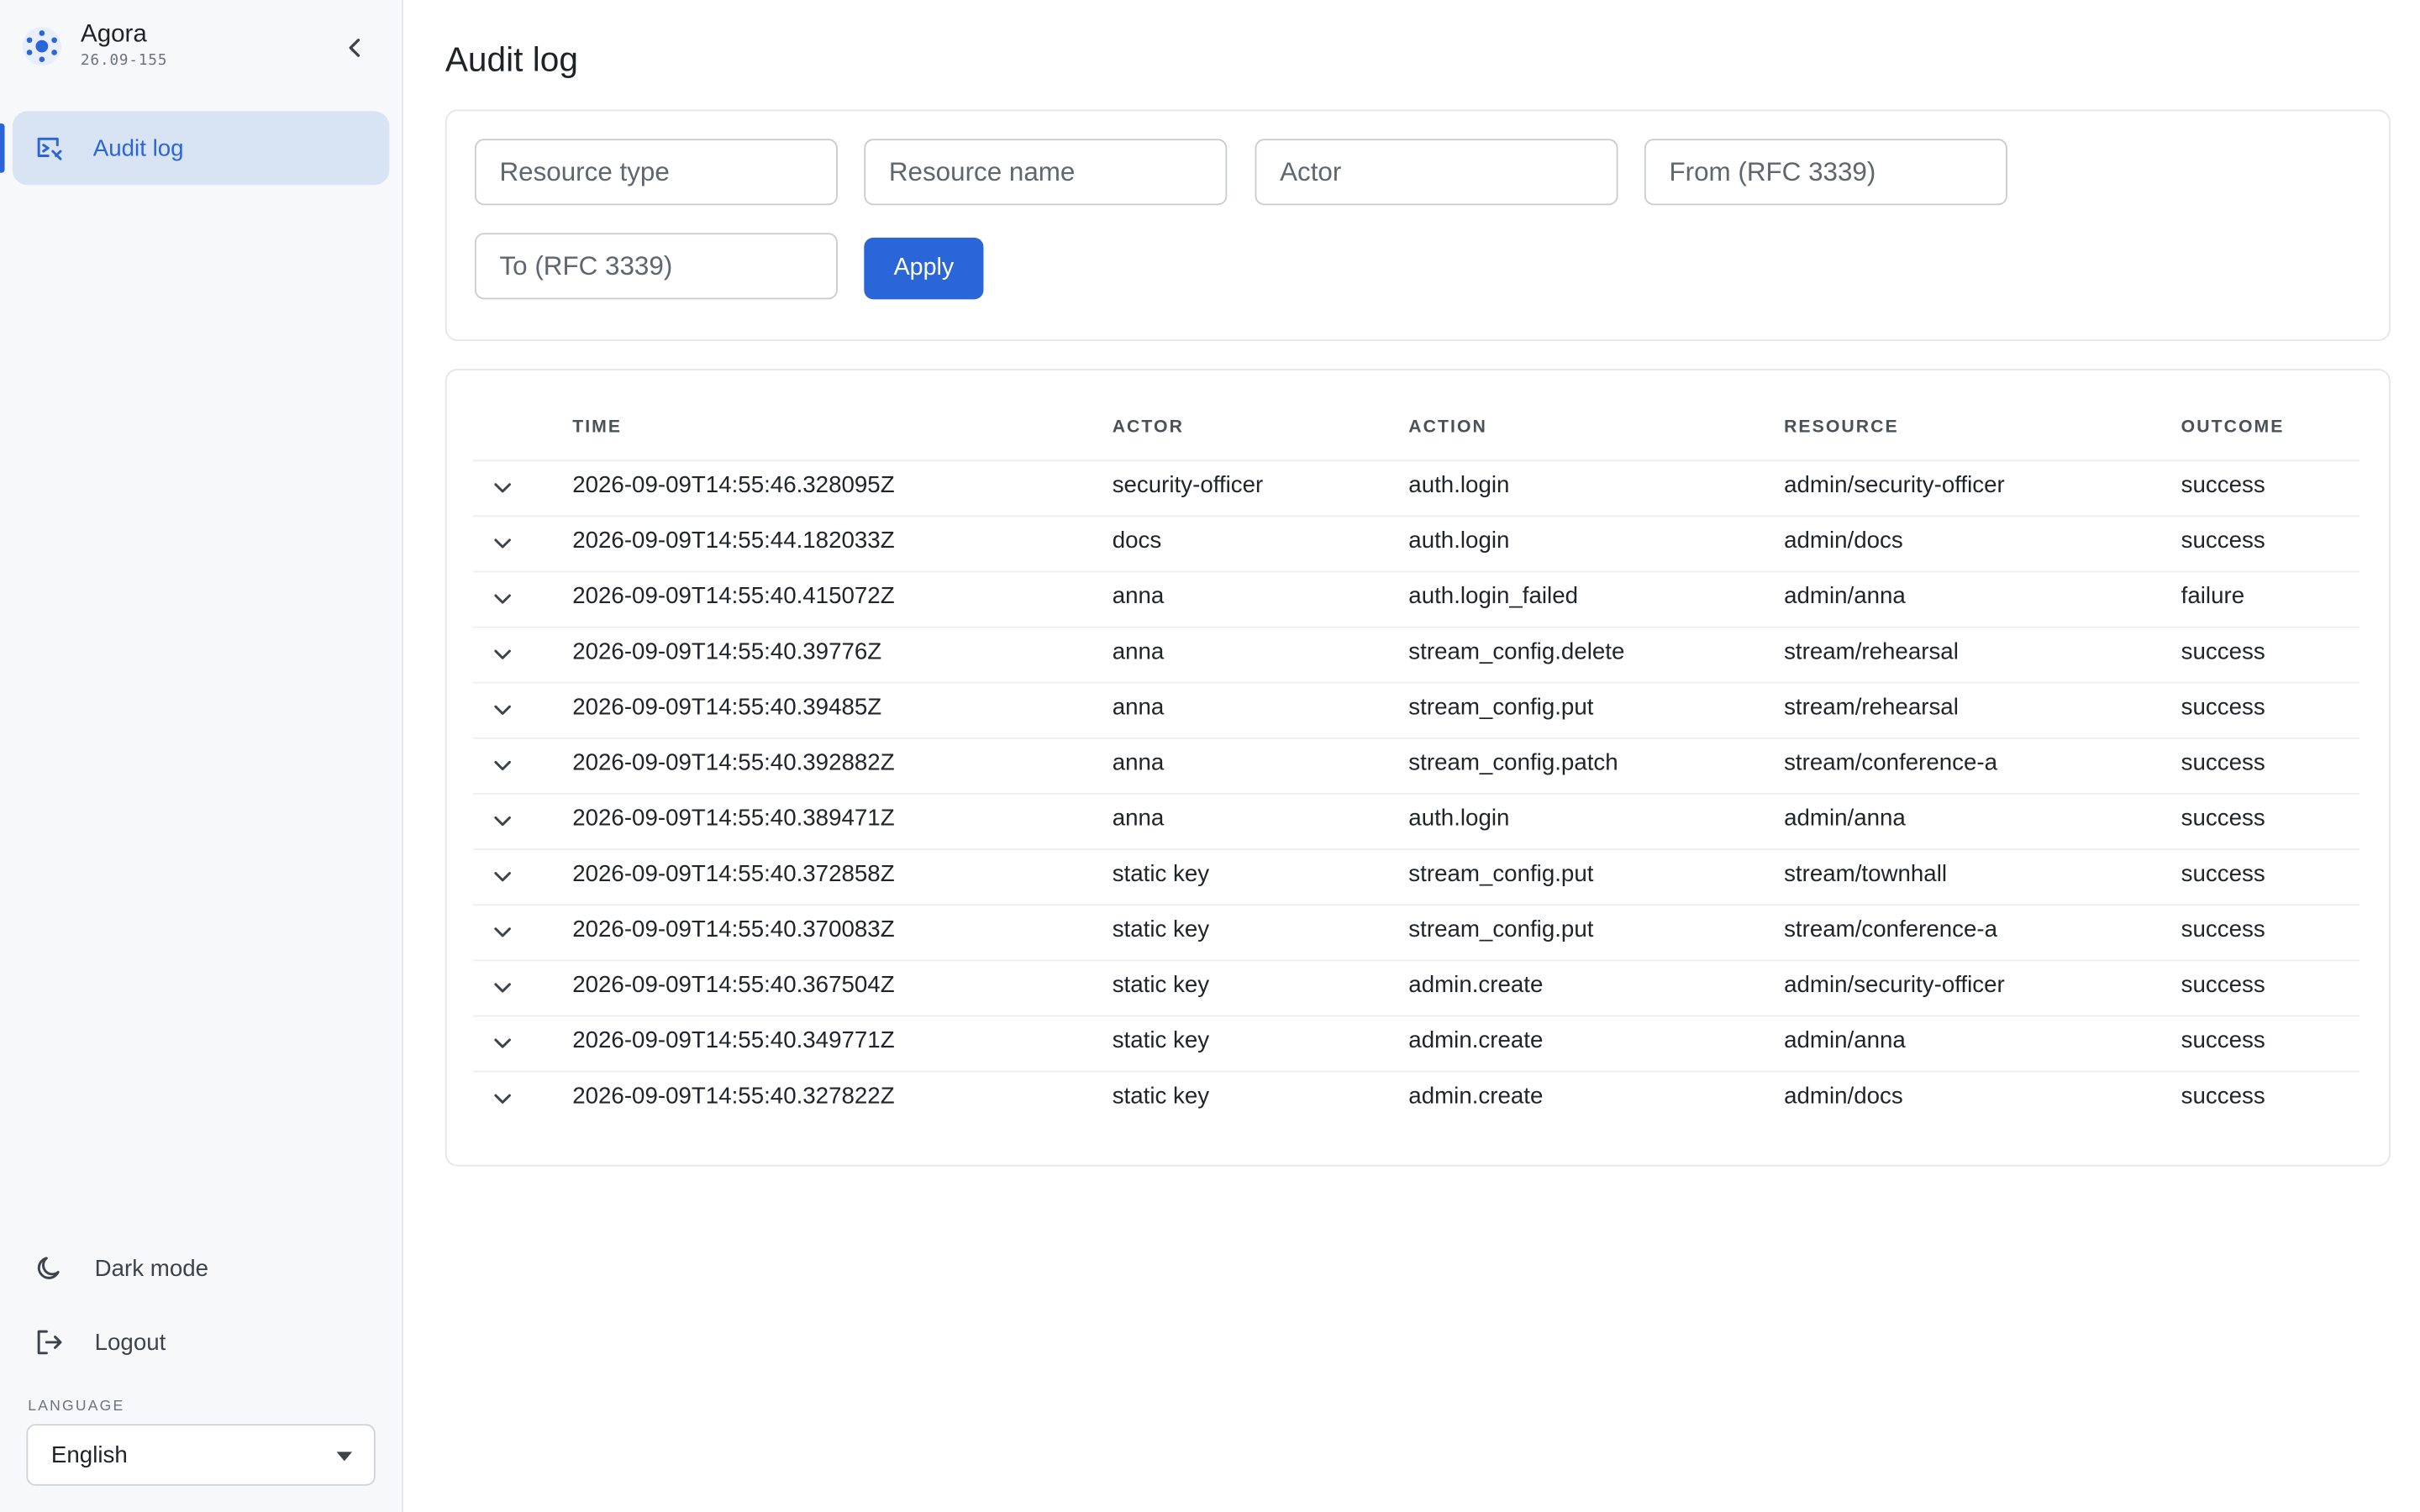 This screenshot has height=1512, width=2420. Describe the element at coordinates (1046, 172) in the screenshot. I see `resource-name-input` at that location.